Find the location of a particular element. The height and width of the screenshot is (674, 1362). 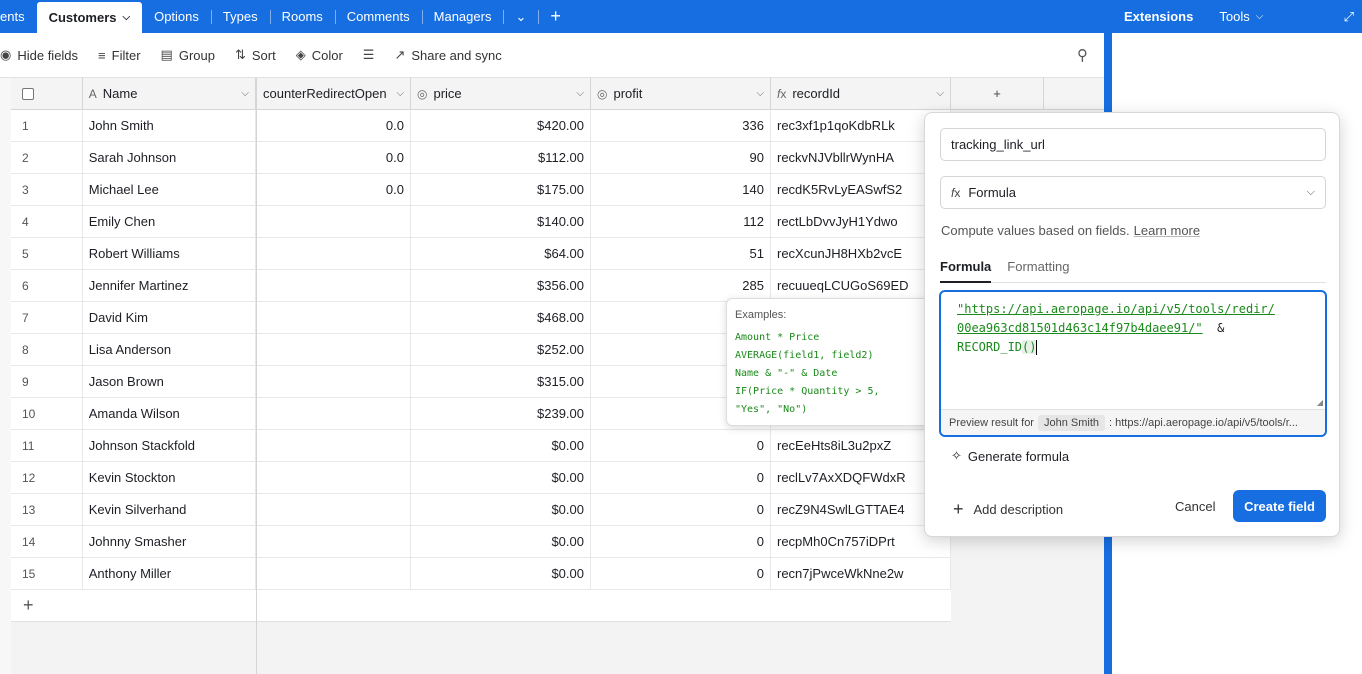

cell-profit: 51 is located at coordinates (681, 253).